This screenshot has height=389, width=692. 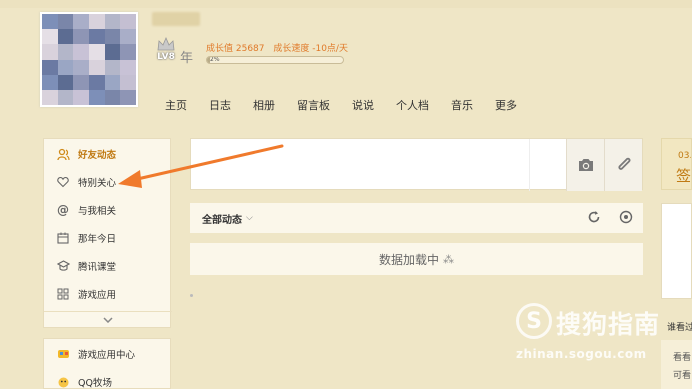 What do you see at coordinates (63, 154) in the screenshot?
I see `friends-icon` at bounding box center [63, 154].